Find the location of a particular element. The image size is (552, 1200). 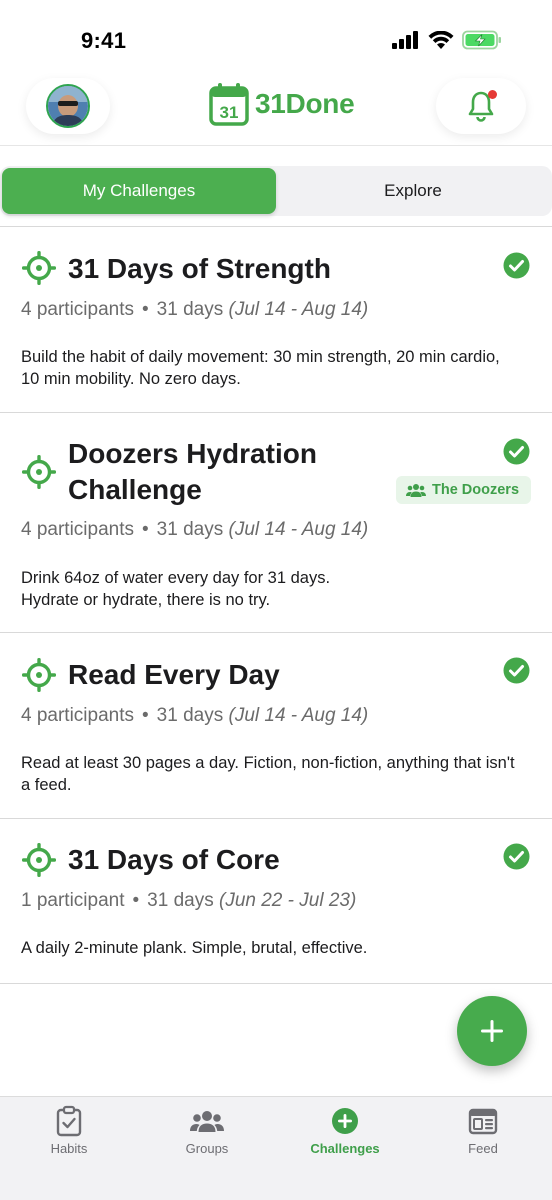

challenge-meta: 1 participant • 31 days (Jun 22 - Jul 23) is located at coordinates (188, 901).